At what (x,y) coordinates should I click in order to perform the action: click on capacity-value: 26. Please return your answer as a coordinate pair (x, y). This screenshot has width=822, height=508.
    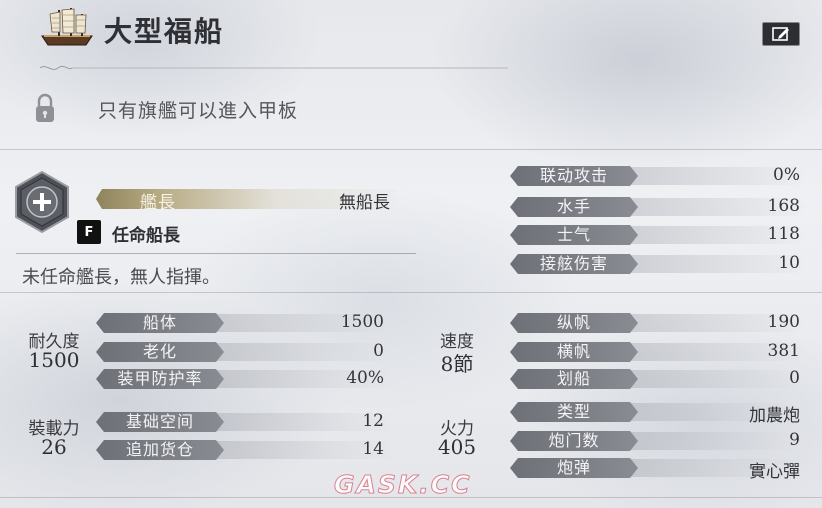
    Looking at the image, I should click on (54, 447).